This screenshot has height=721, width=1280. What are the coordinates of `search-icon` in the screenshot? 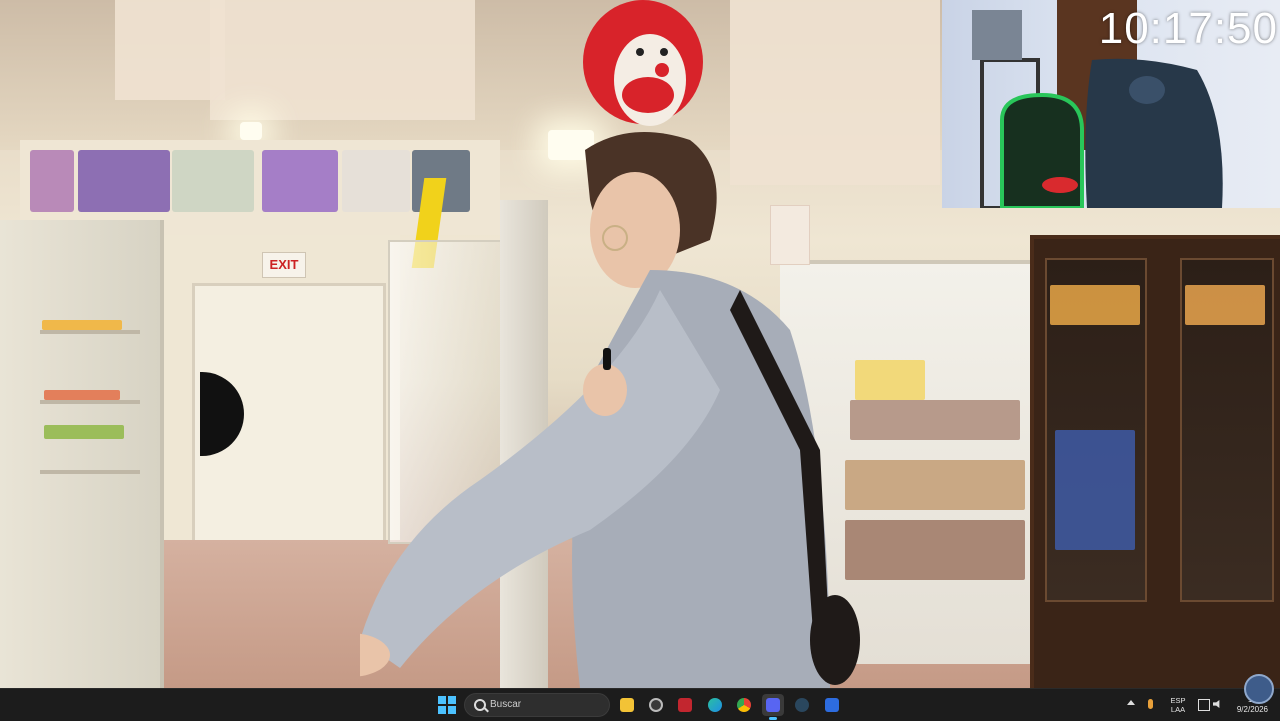 It's located at (480, 705).